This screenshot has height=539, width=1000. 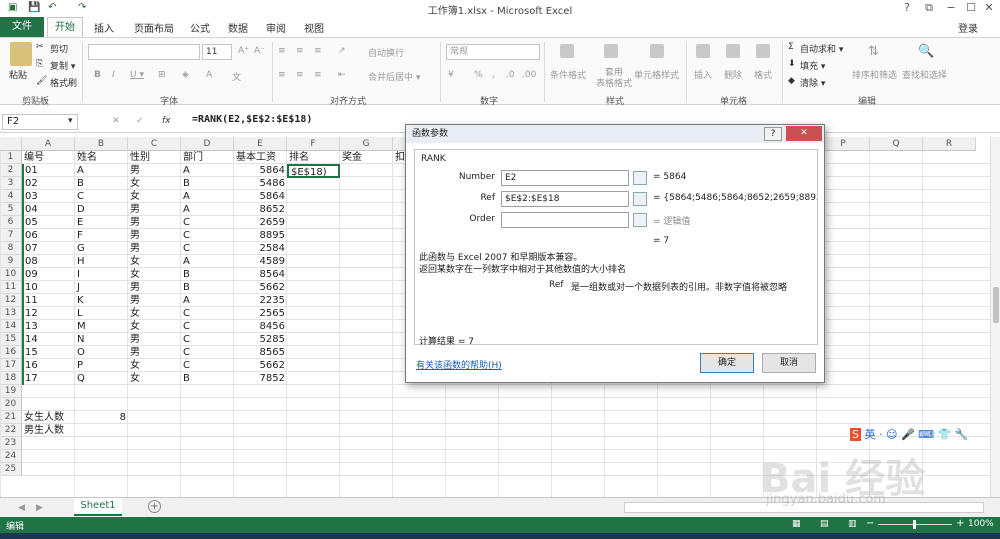 I want to click on data-cell: N, so click(x=101, y=339).